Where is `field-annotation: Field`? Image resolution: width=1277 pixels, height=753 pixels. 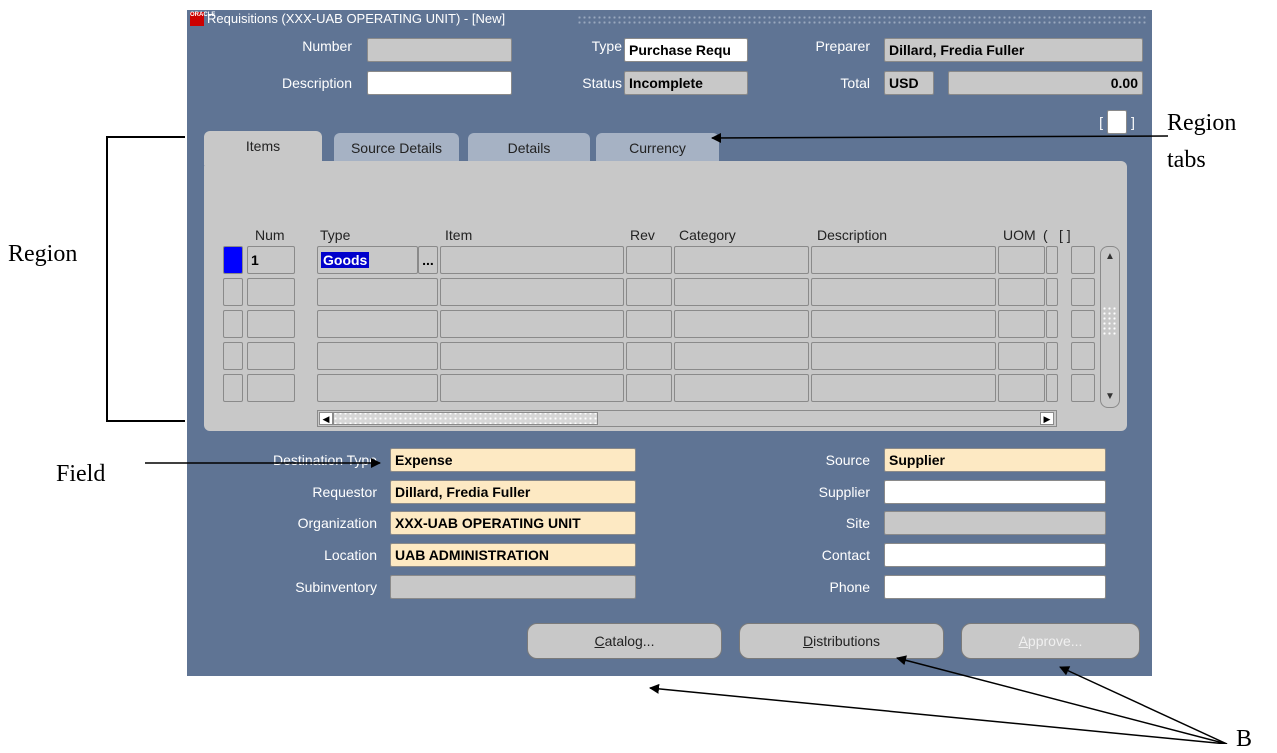 field-annotation: Field is located at coordinates (81, 474).